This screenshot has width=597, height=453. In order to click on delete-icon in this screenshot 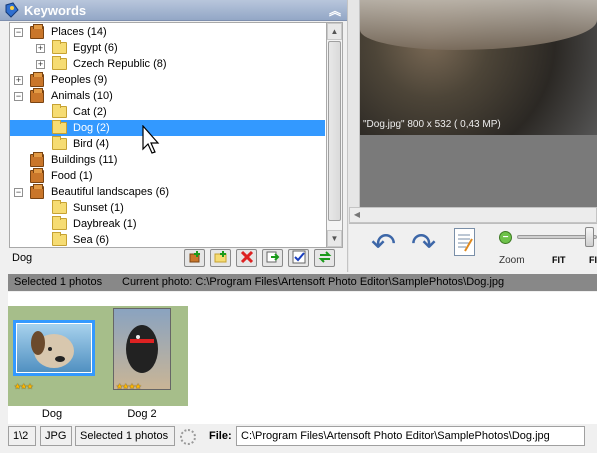, I will do `click(246, 258)`.